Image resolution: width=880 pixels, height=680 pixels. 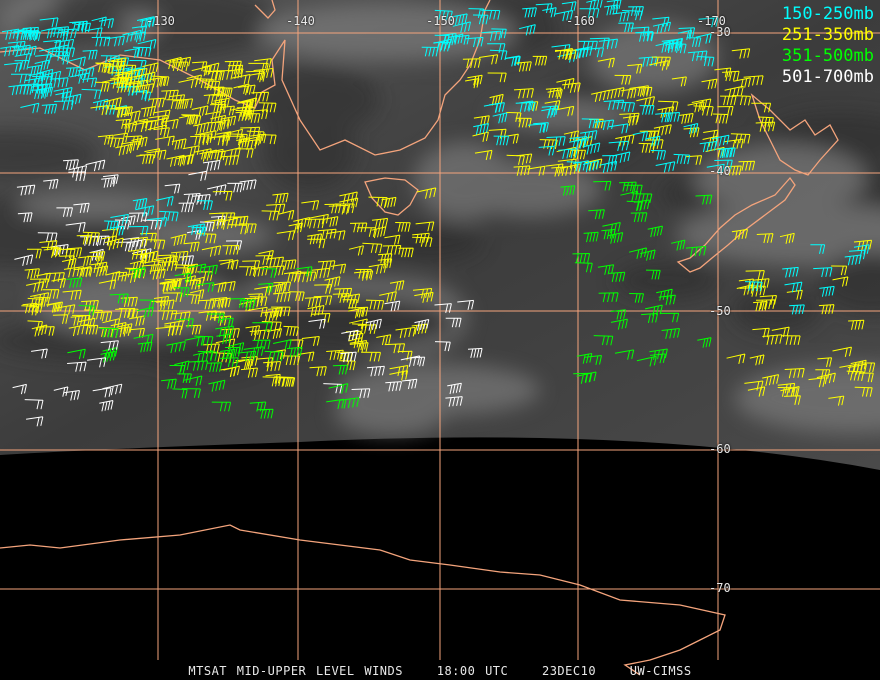 What do you see at coordinates (295, 671) in the screenshot?
I see `product-name: MTSAT MID-UPPER LEVEL WINDS` at bounding box center [295, 671].